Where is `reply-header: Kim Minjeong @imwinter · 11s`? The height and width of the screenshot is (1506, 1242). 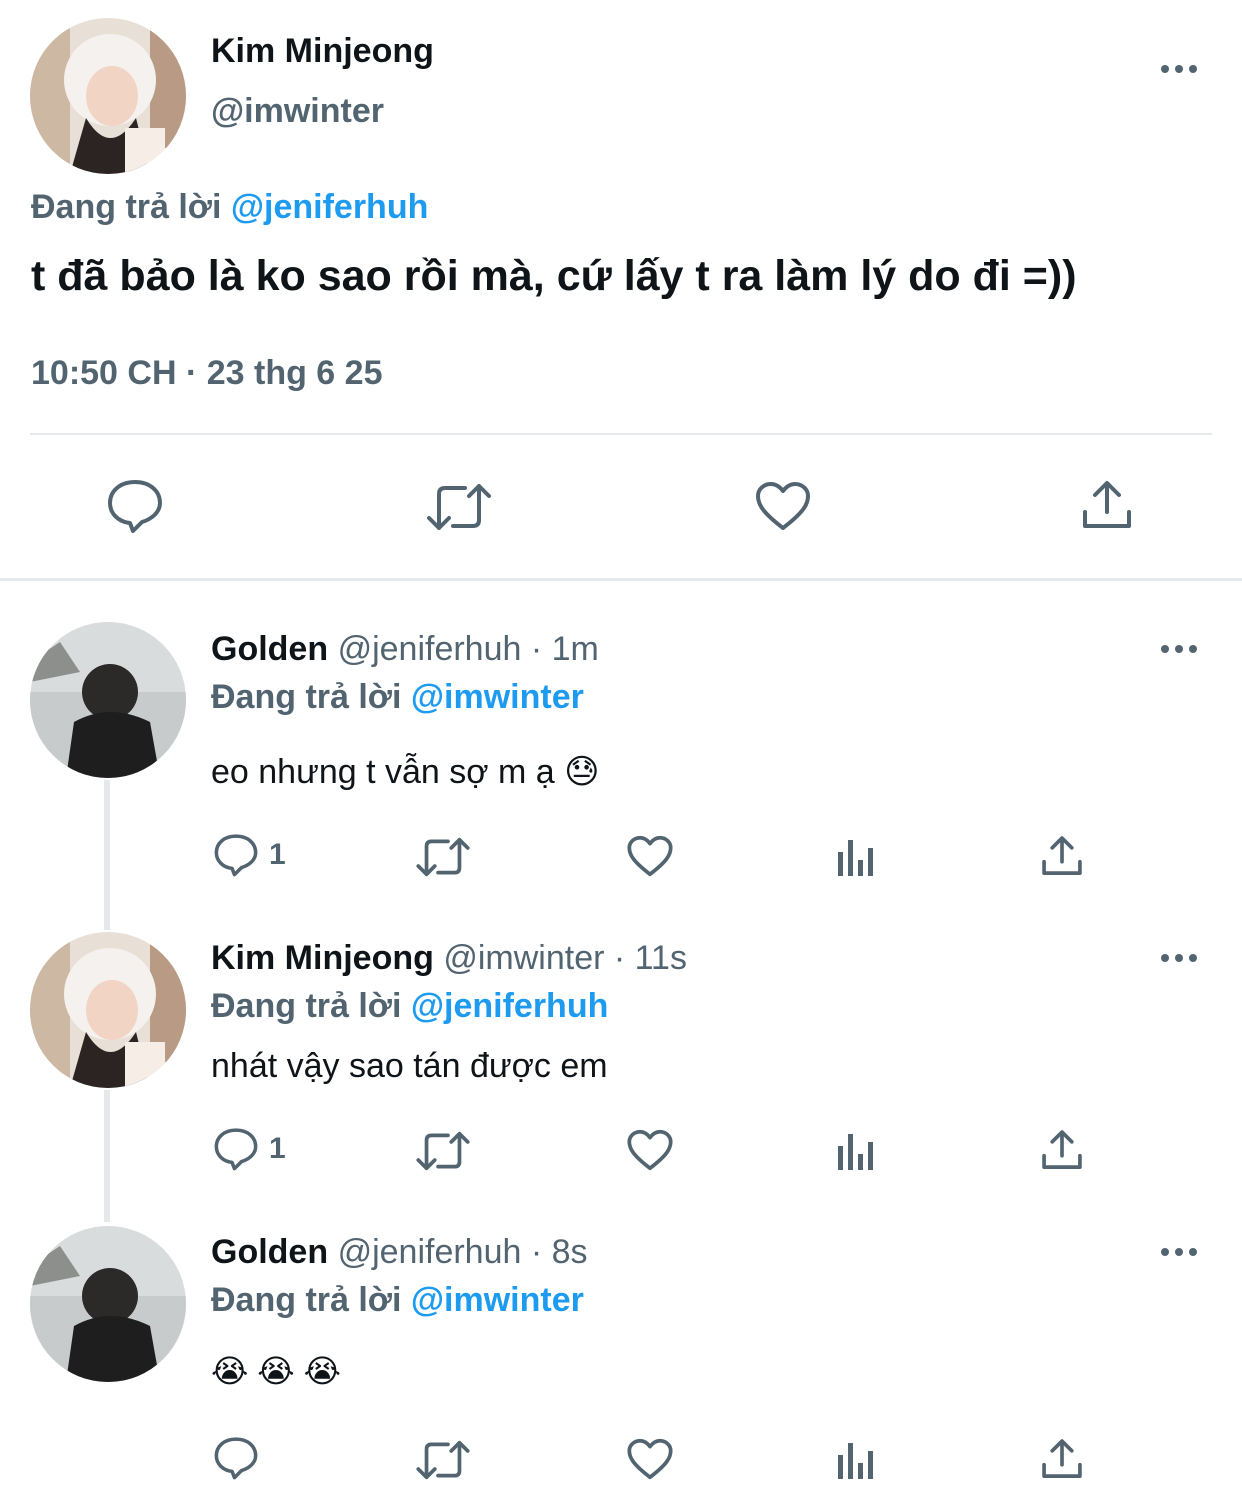 reply-header: Kim Minjeong @imwinter · 11s is located at coordinates (449, 958).